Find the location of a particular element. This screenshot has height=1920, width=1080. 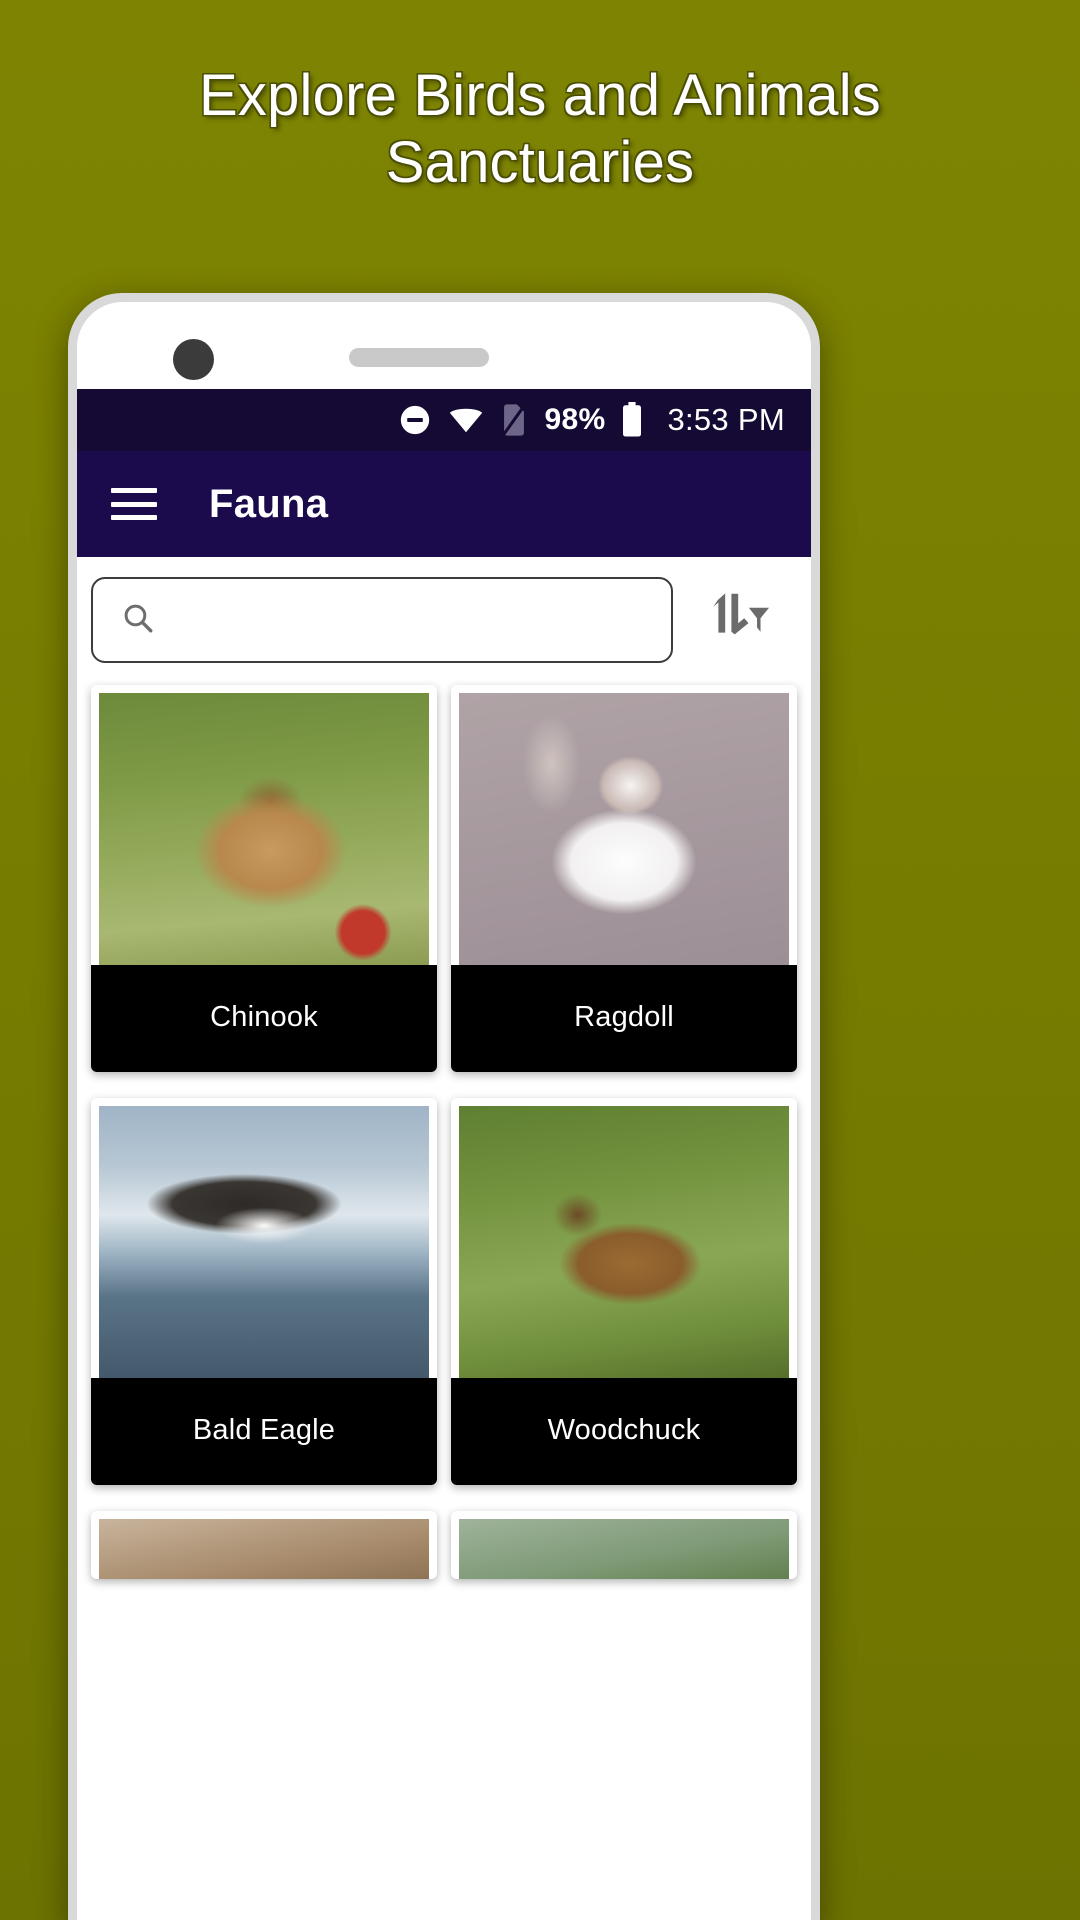

promo-banner: Explore Birds and Animals Sanctuaries is located at coordinates (540, 129).